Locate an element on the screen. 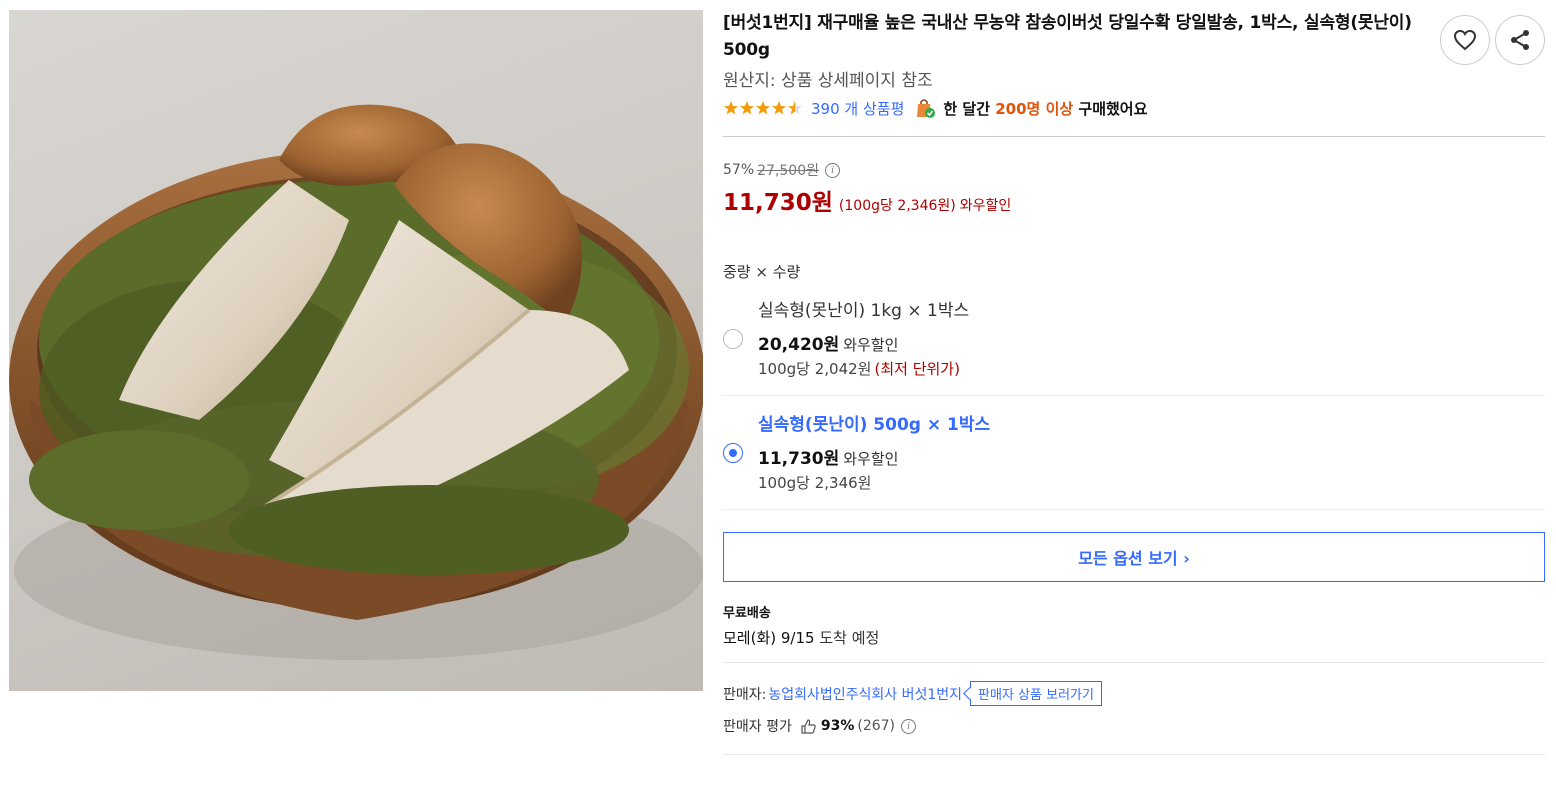 The width and height of the screenshot is (1556, 787). buyers-suffix: 구매했어요 is located at coordinates (1110, 108).